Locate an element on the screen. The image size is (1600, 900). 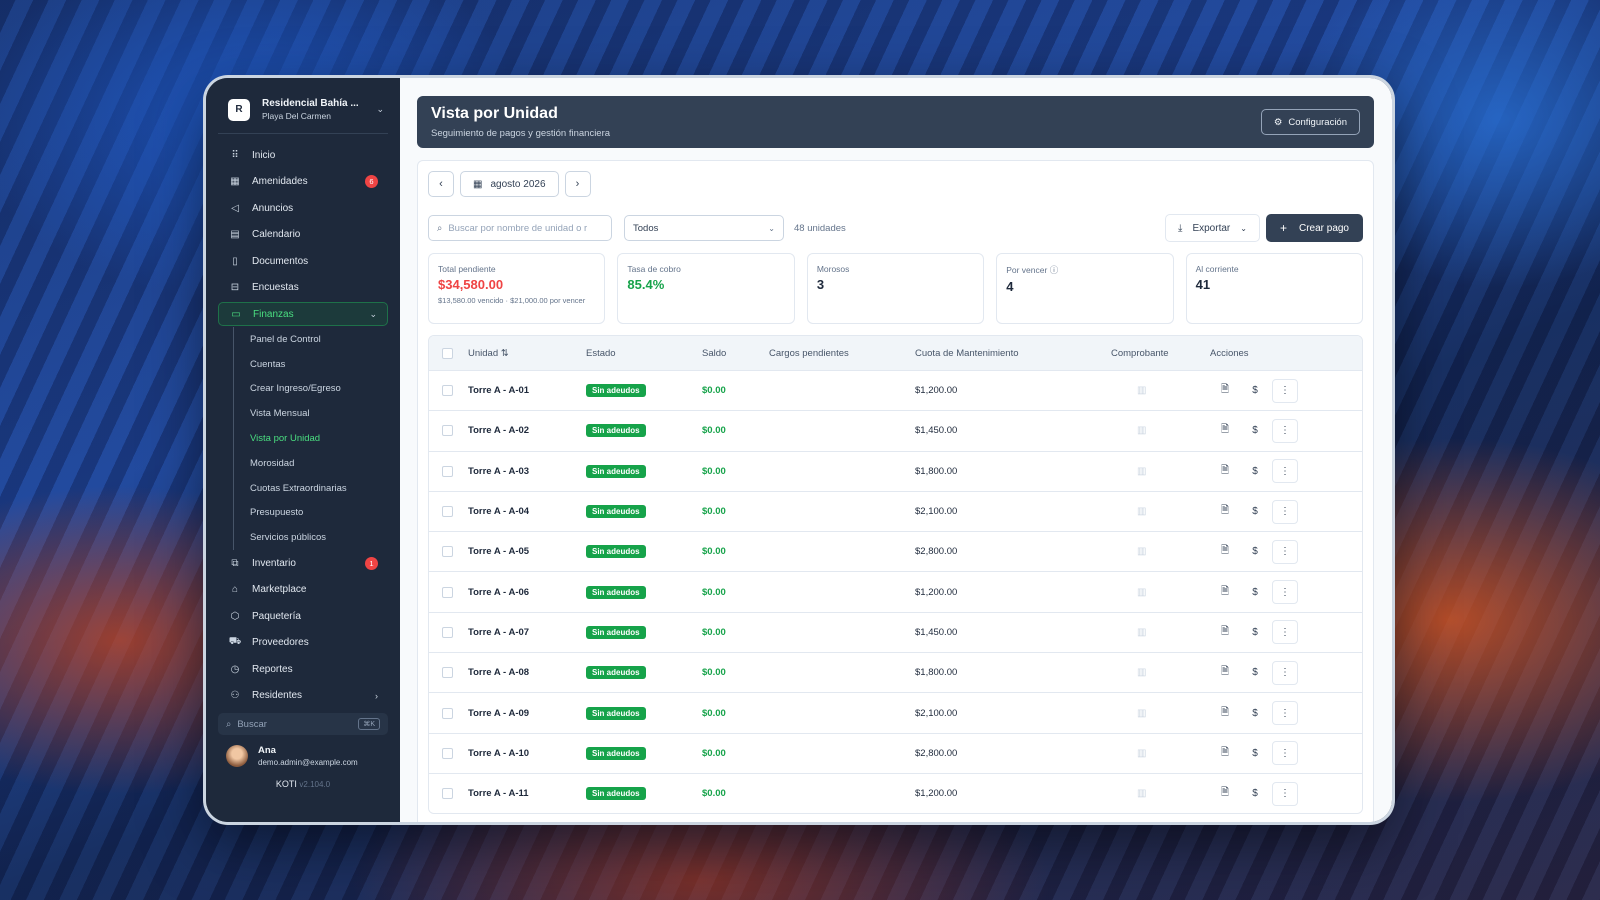
sidebar-item-amenidades: ▦ Amenidades 6 is located at coordinates (303, 182).